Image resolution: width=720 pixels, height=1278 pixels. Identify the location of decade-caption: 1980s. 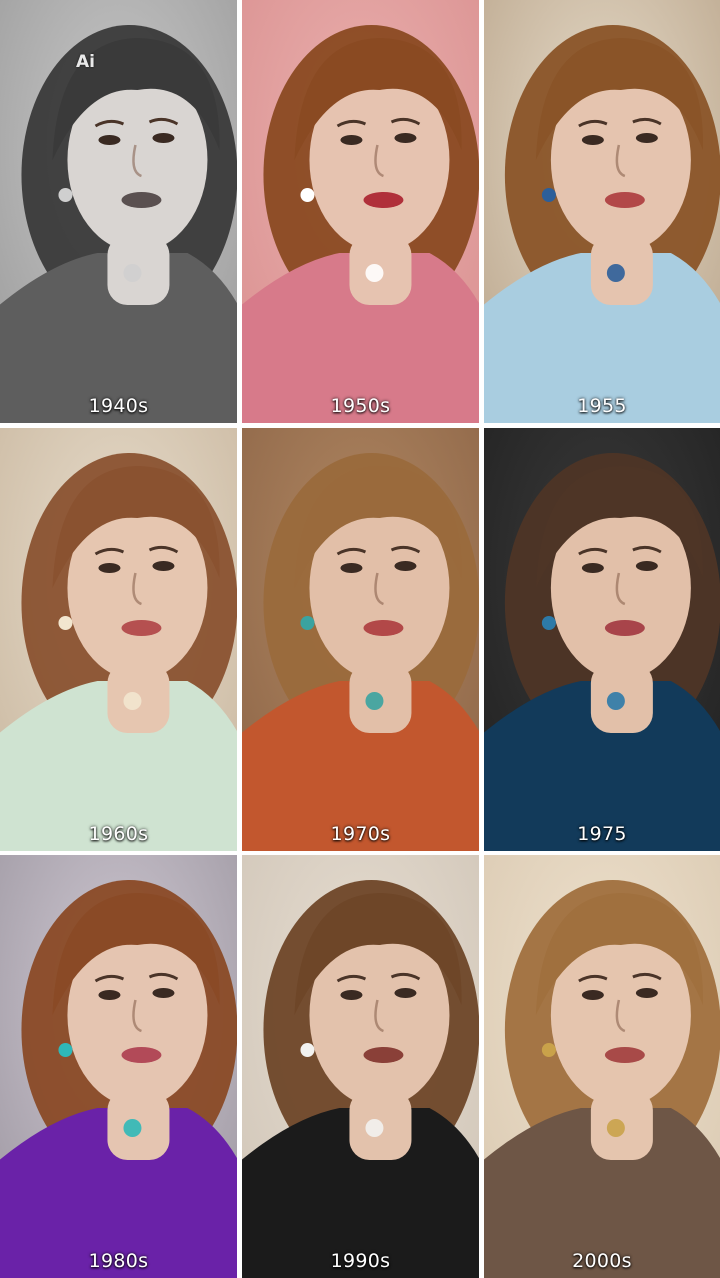
(118, 1261).